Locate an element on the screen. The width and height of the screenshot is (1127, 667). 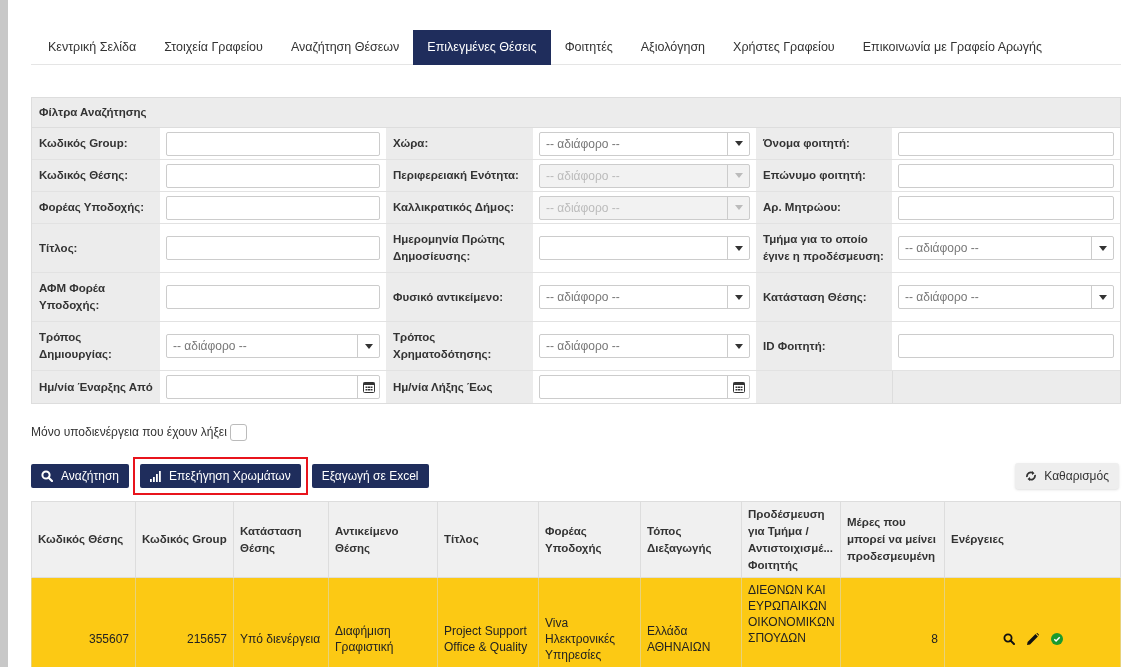
bar-chart-icon is located at coordinates (155, 476).